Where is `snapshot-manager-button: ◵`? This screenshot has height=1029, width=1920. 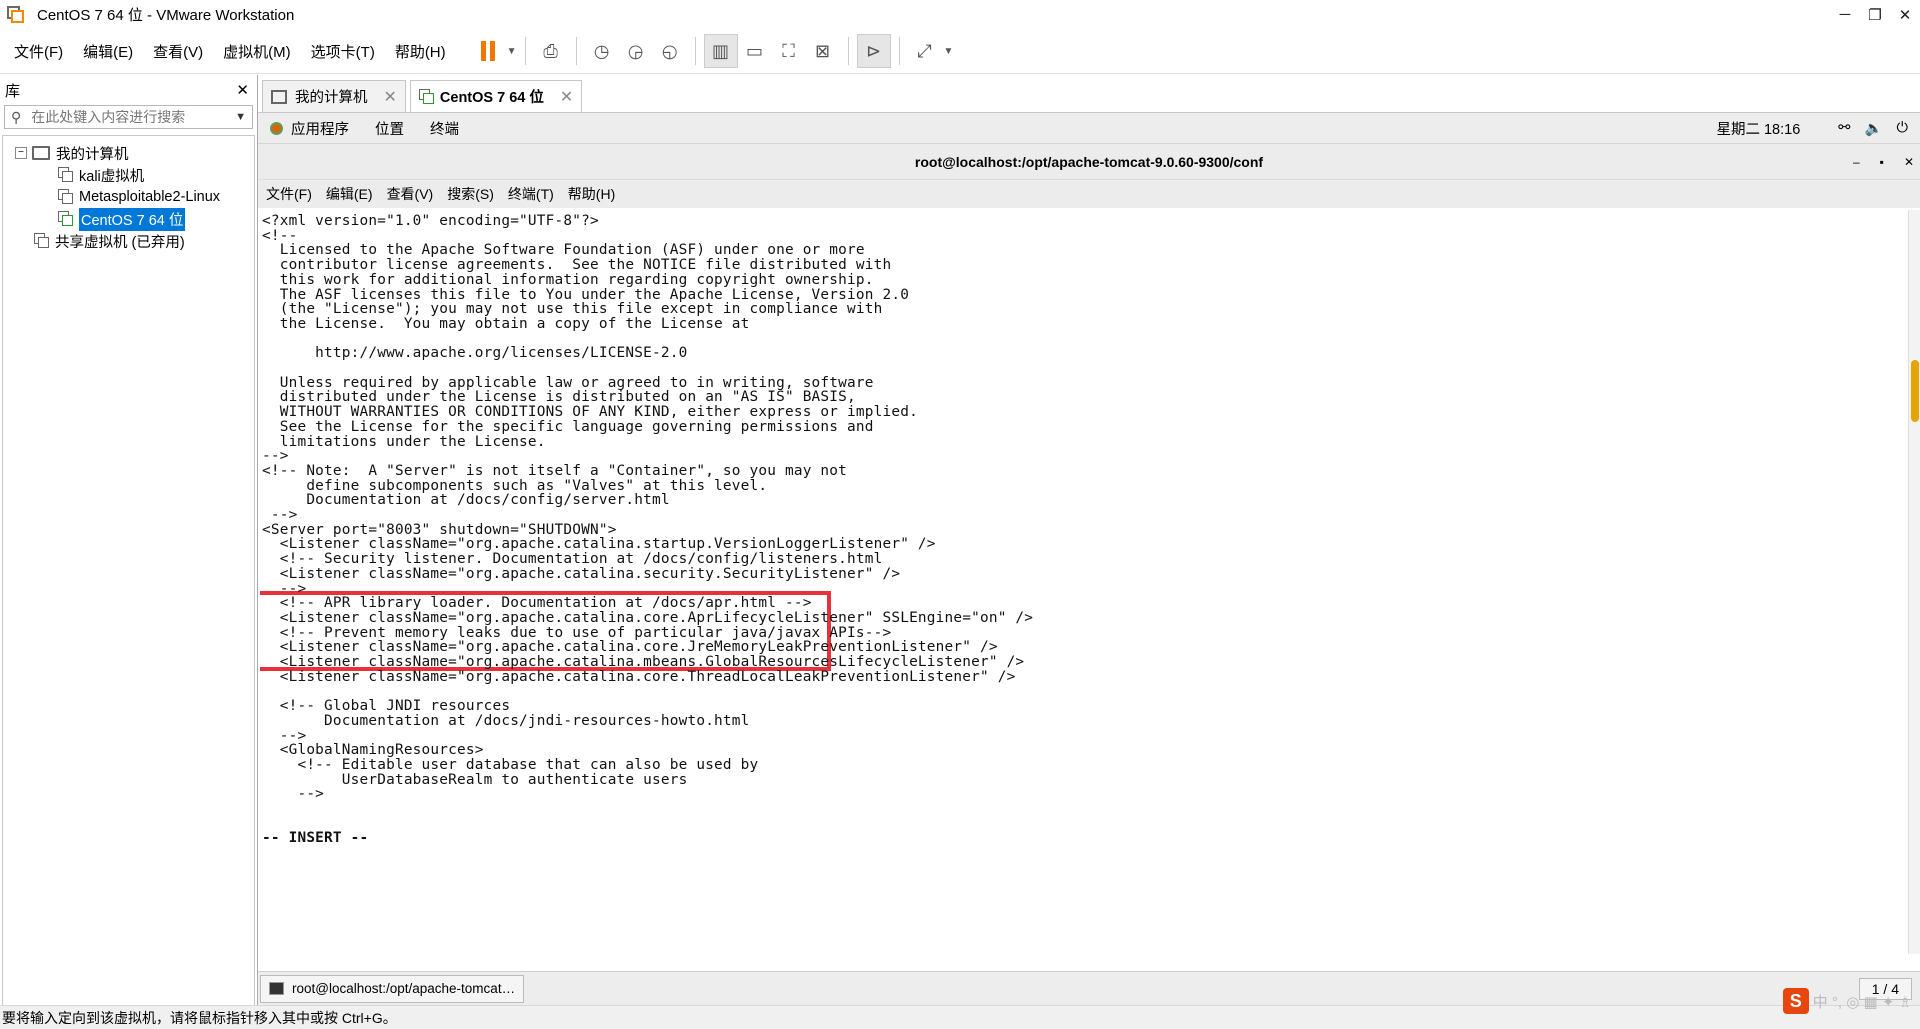 snapshot-manager-button: ◵ is located at coordinates (670, 51).